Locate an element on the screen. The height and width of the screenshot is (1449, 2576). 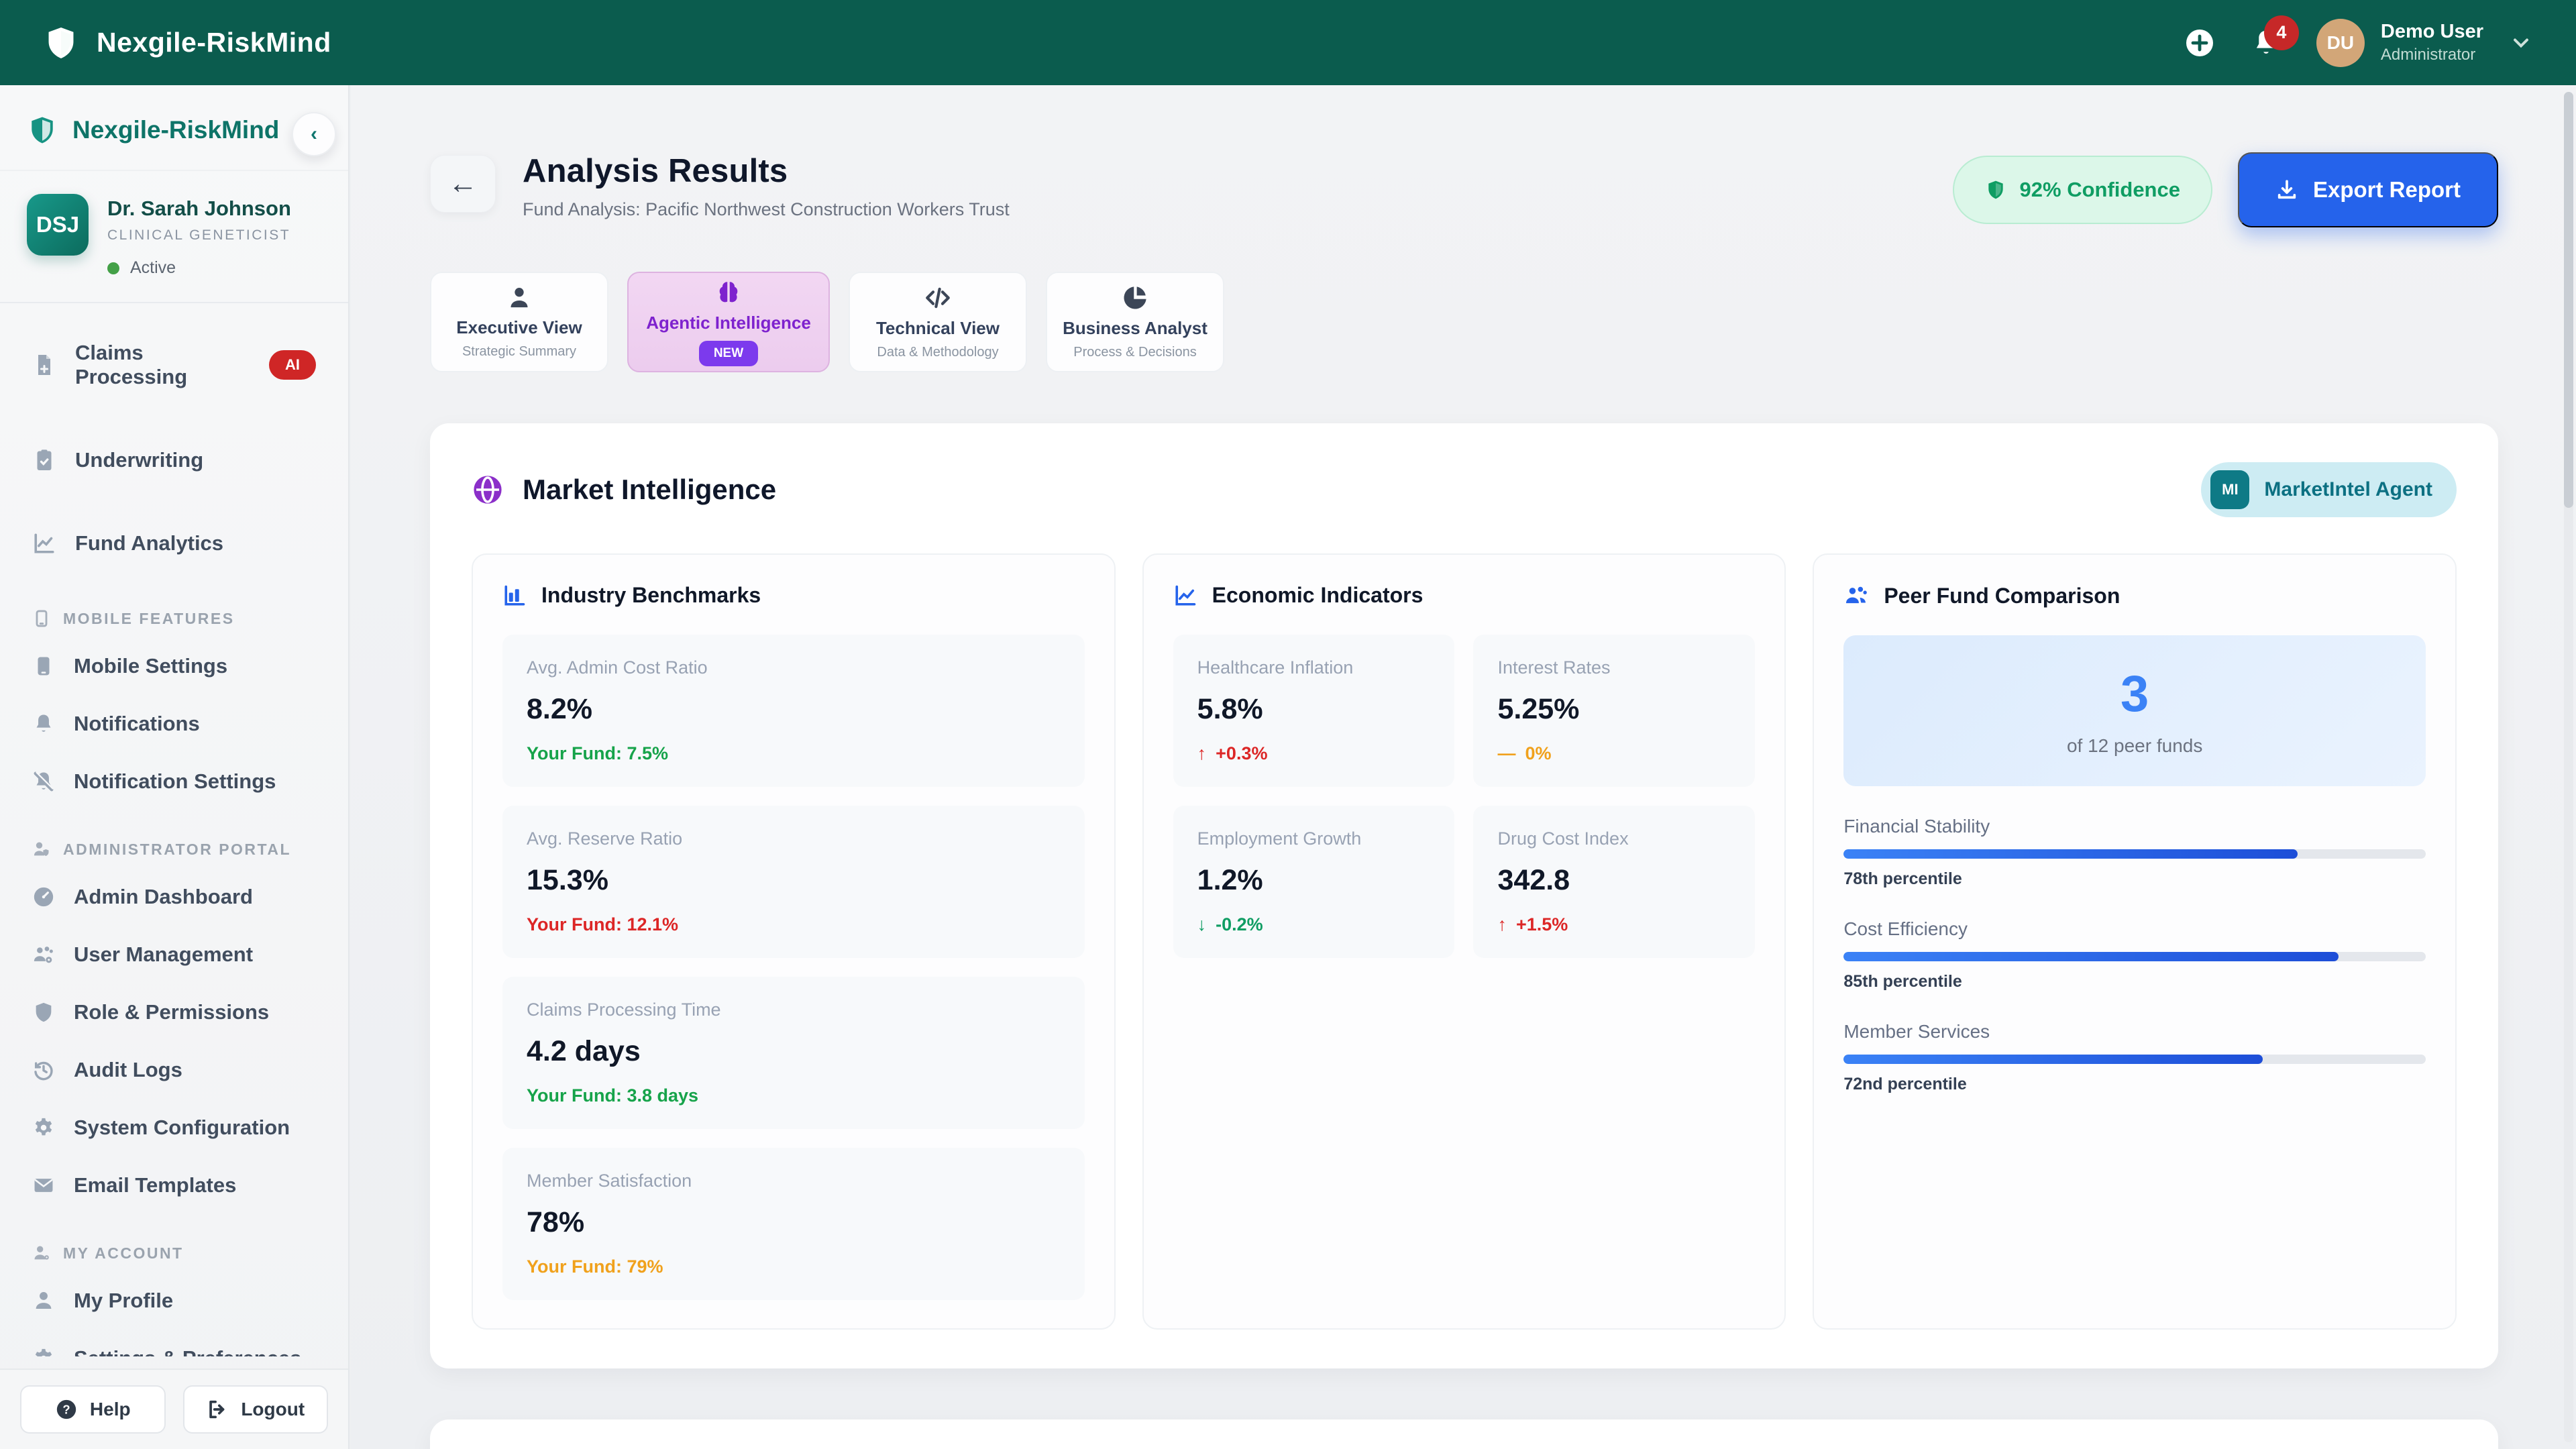
scrollbar-thumb is located at coordinates (2568, 300).